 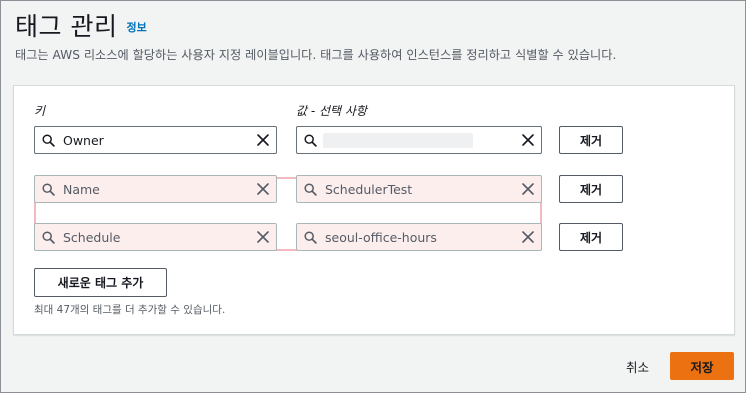 What do you see at coordinates (130, 310) in the screenshot?
I see `tag-limit-hint: 최대 47개의 태그를 더 추가할 수 있습니다.` at bounding box center [130, 310].